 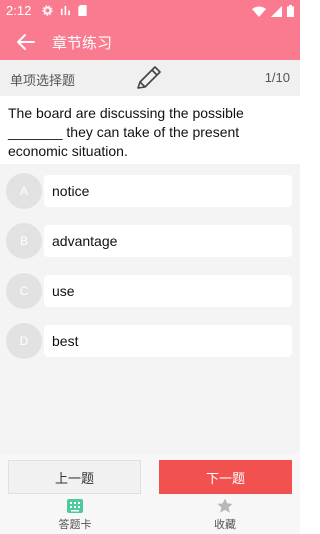 I want to click on star-icon, so click(x=225, y=505).